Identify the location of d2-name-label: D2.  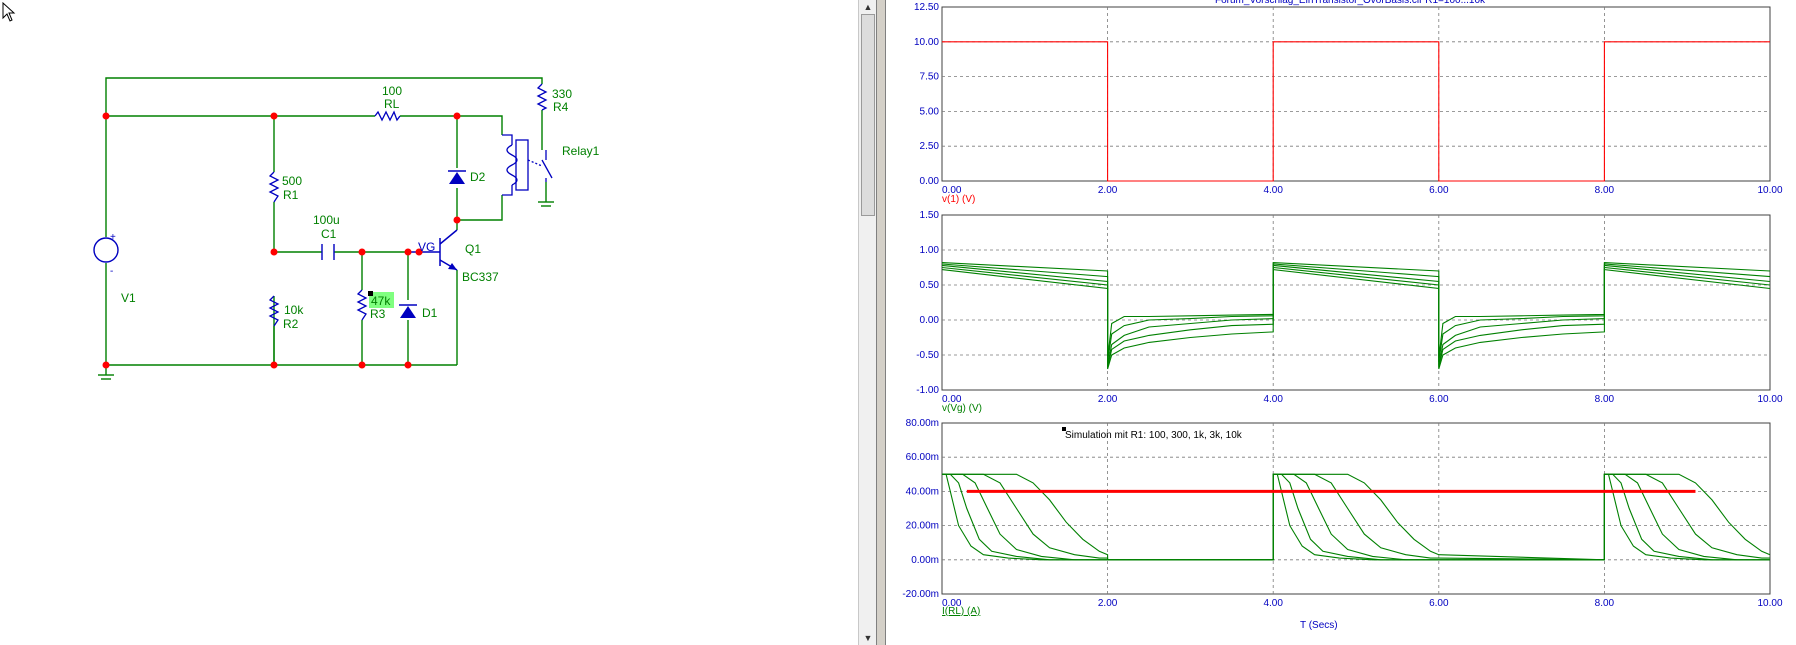
(478, 177).